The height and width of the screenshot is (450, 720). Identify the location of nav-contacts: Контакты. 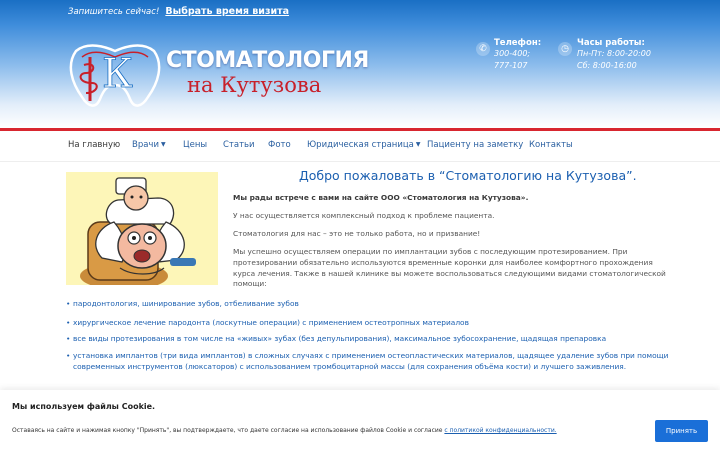
(551, 145).